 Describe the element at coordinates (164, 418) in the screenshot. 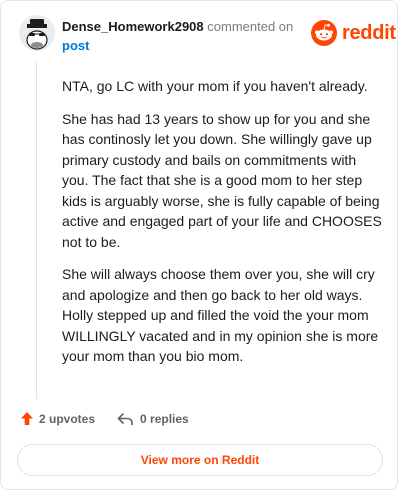

I see `reply-count: 0 replies` at that location.